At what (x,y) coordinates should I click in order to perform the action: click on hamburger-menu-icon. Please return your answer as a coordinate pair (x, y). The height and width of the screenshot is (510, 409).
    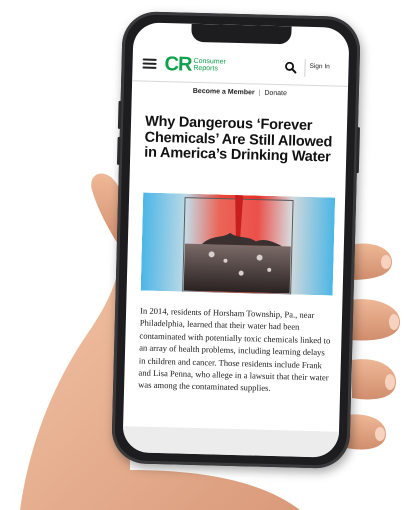
    Looking at the image, I should click on (149, 63).